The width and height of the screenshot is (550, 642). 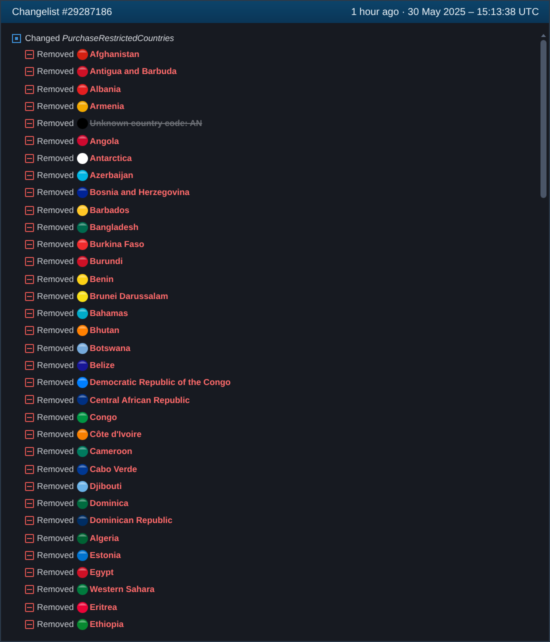 What do you see at coordinates (102, 573) in the screenshot?
I see `country-name: Egypt` at bounding box center [102, 573].